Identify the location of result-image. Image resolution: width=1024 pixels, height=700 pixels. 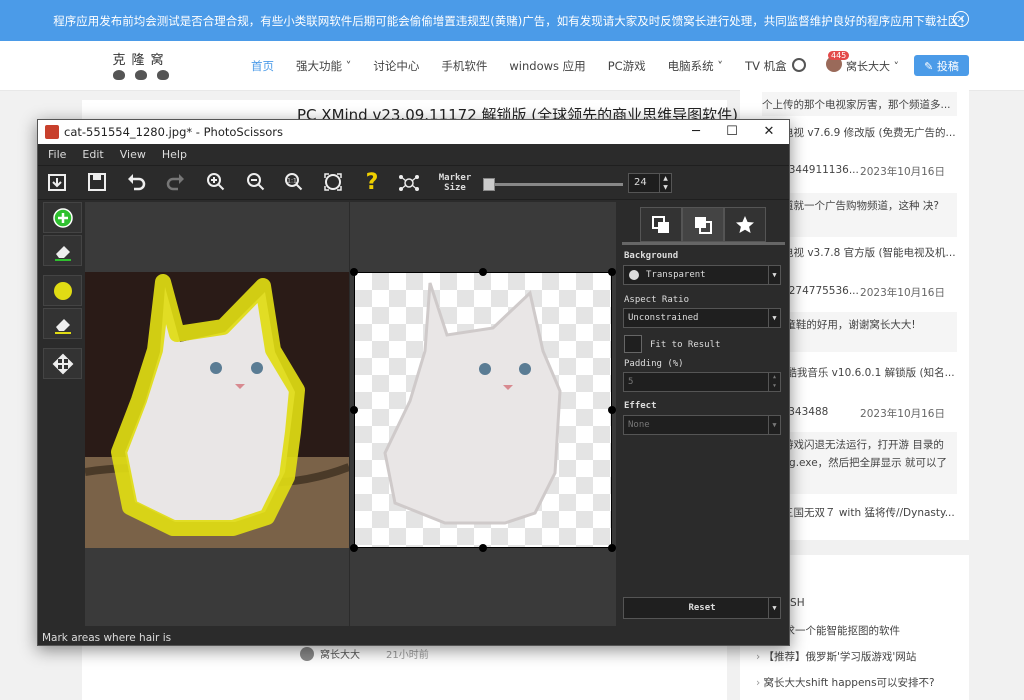
(483, 410).